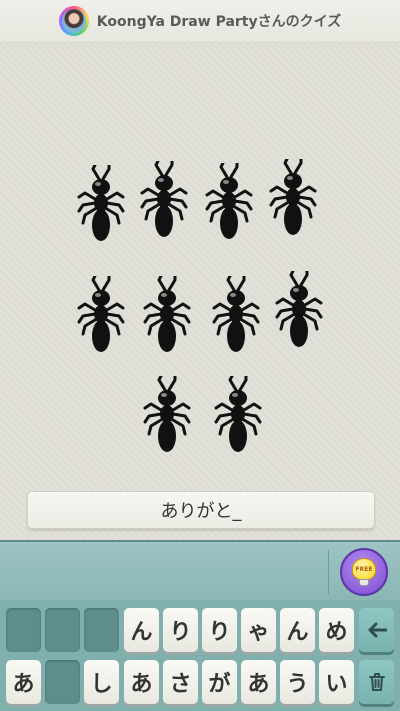 The height and width of the screenshot is (711, 400). I want to click on avatar-image, so click(73, 21).